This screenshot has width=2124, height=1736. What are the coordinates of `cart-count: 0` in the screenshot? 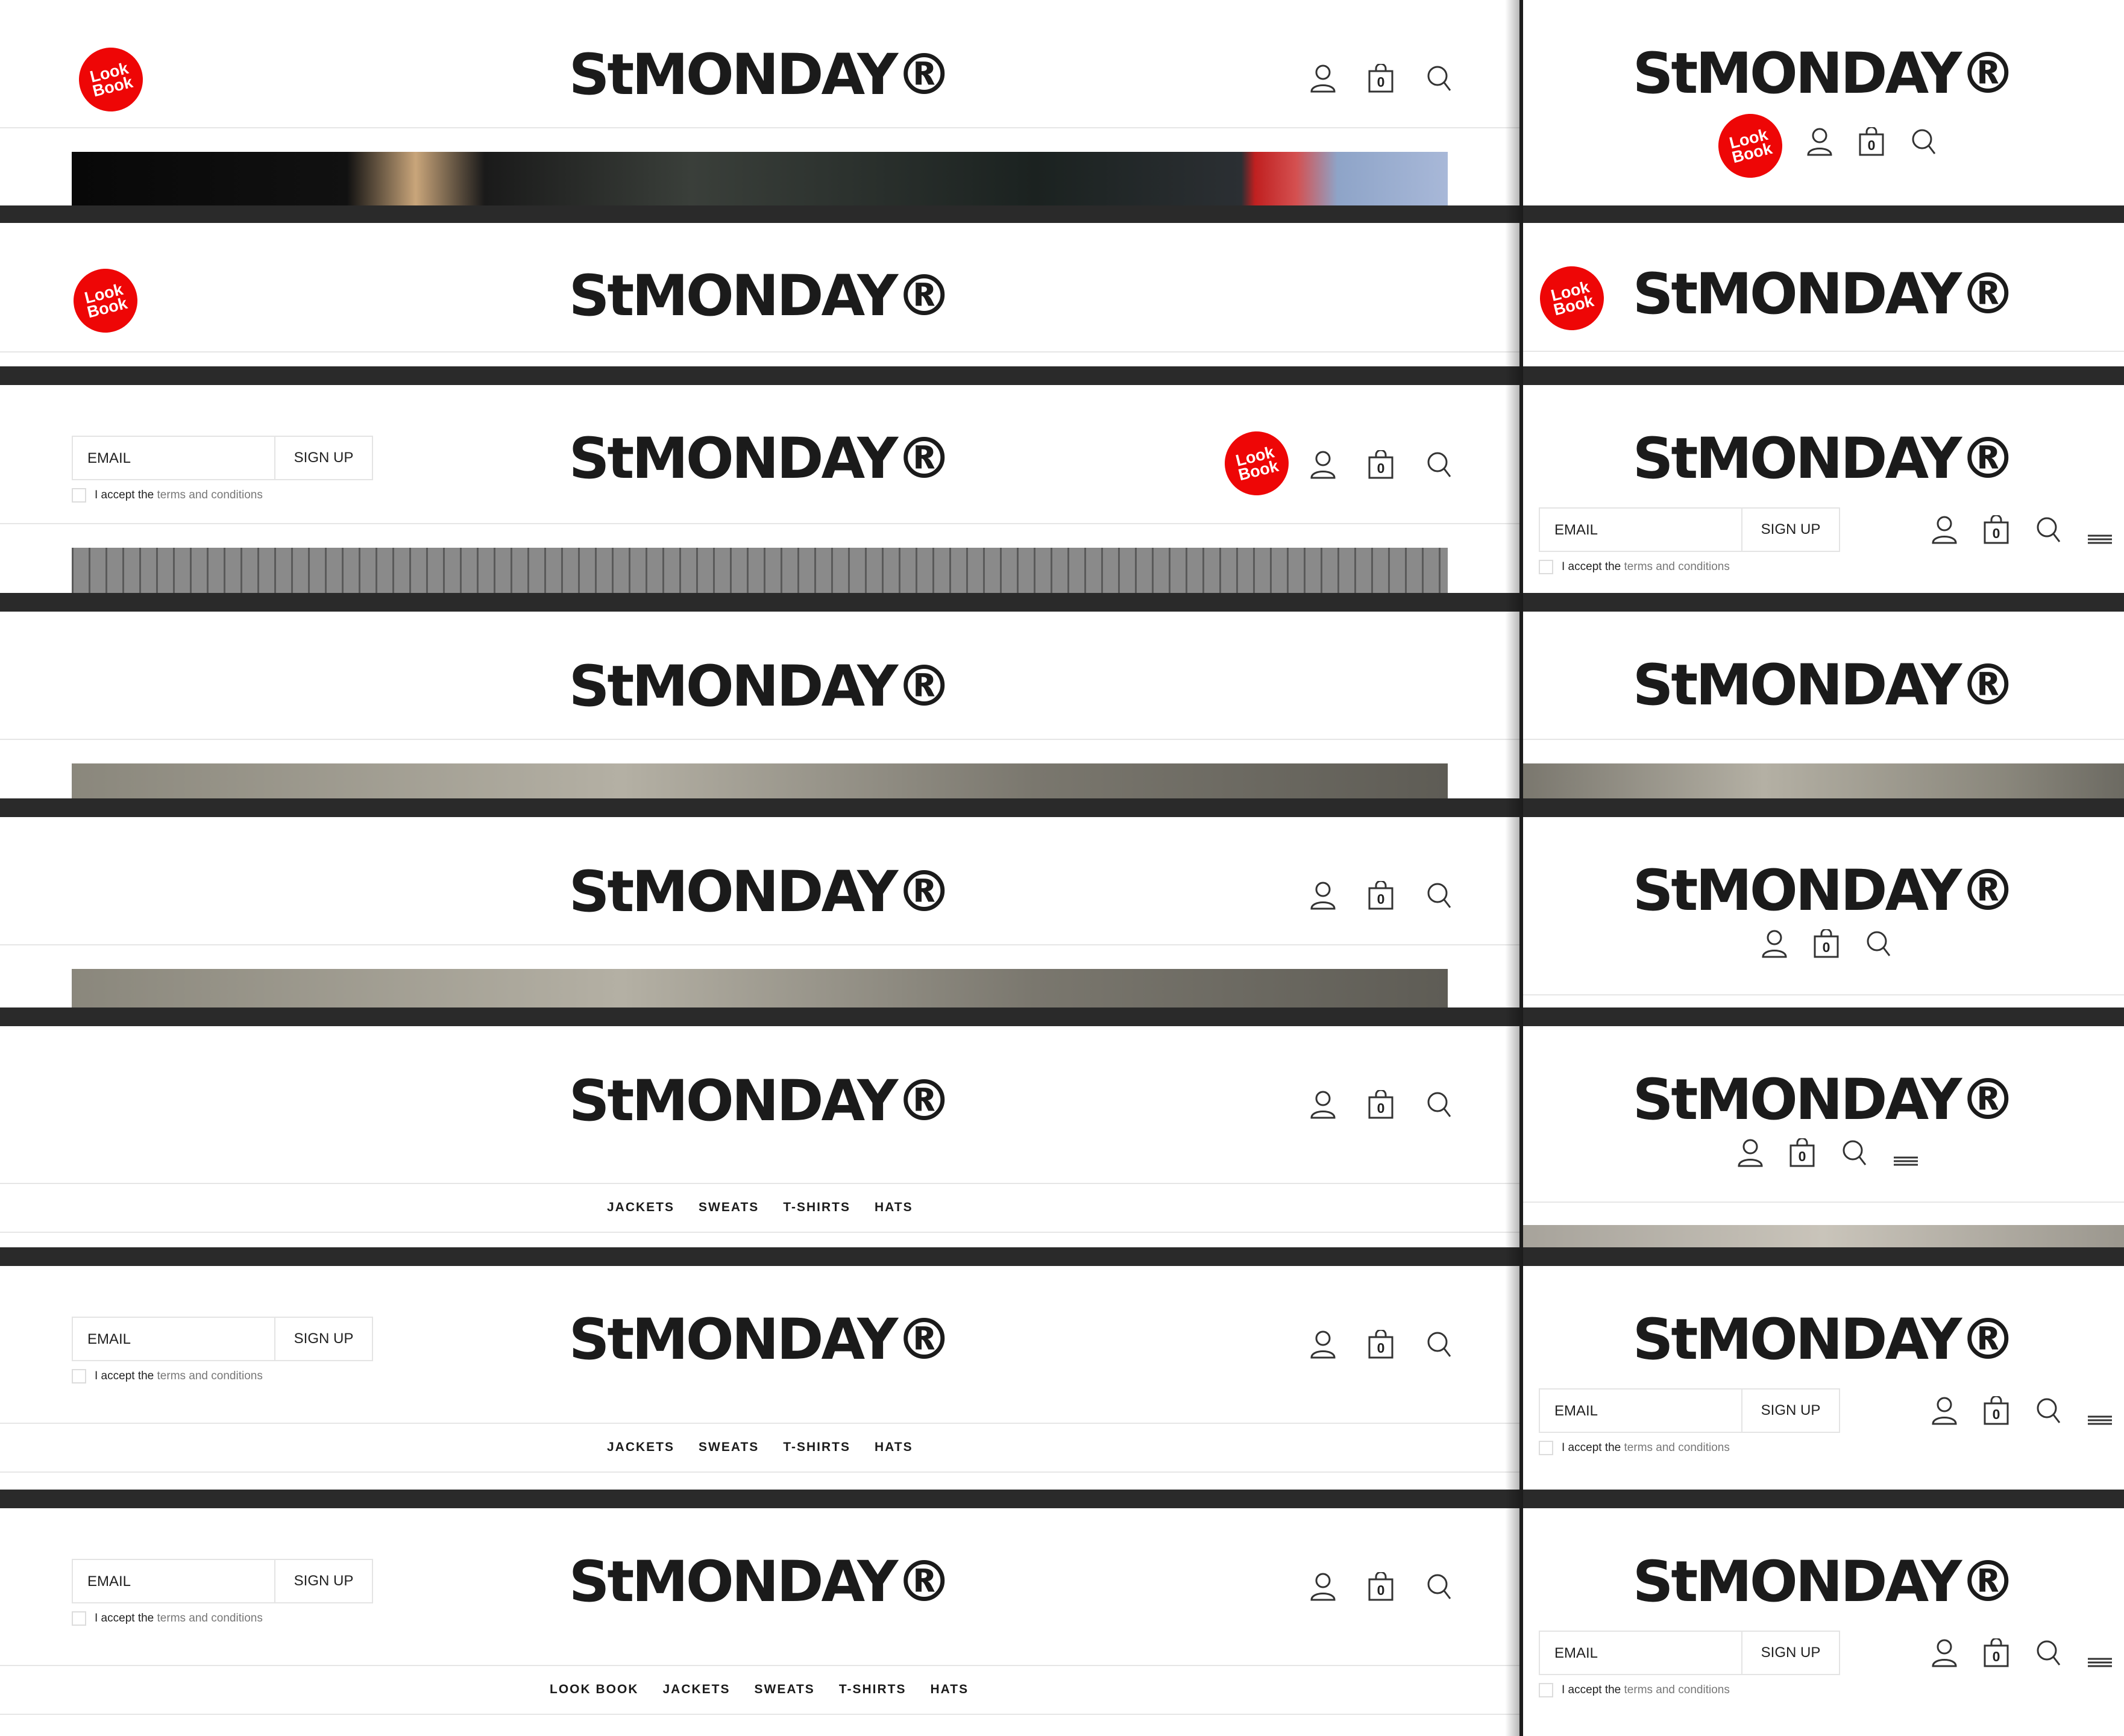 It's located at (1871, 145).